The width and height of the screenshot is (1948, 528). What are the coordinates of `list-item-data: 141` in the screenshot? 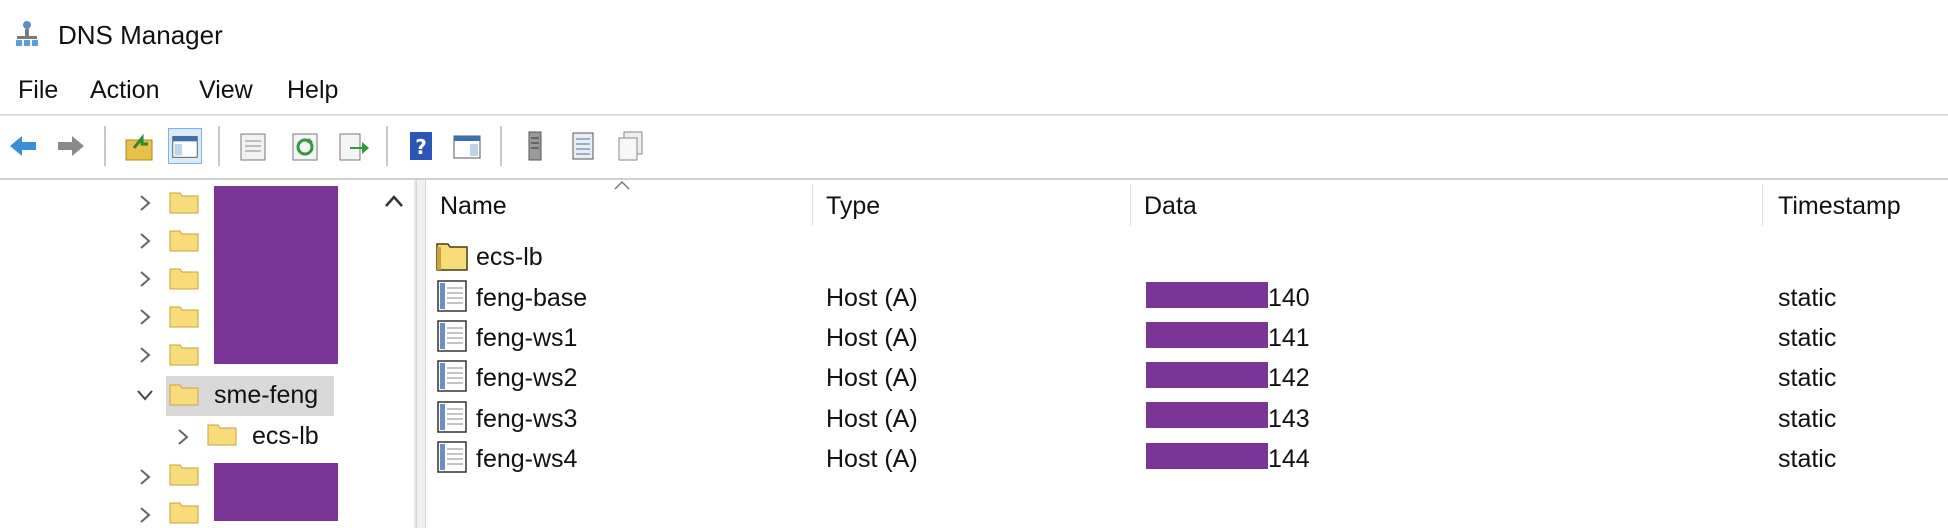 It's located at (1289, 338).